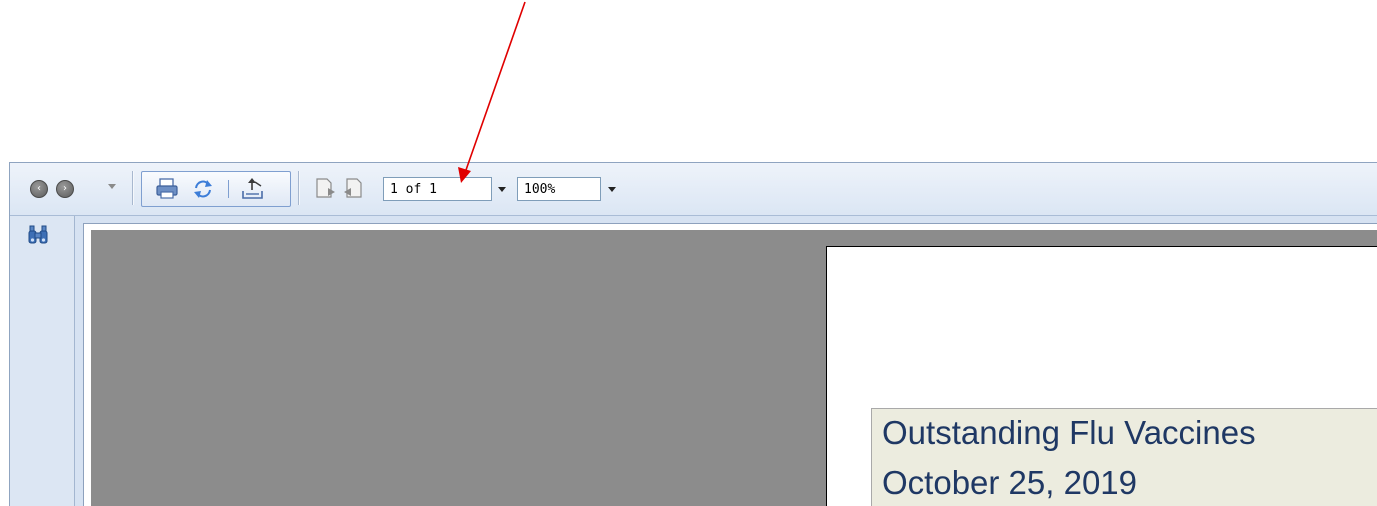  Describe the element at coordinates (1069, 432) in the screenshot. I see `report-title: Outstanding Flu Vaccines` at that location.